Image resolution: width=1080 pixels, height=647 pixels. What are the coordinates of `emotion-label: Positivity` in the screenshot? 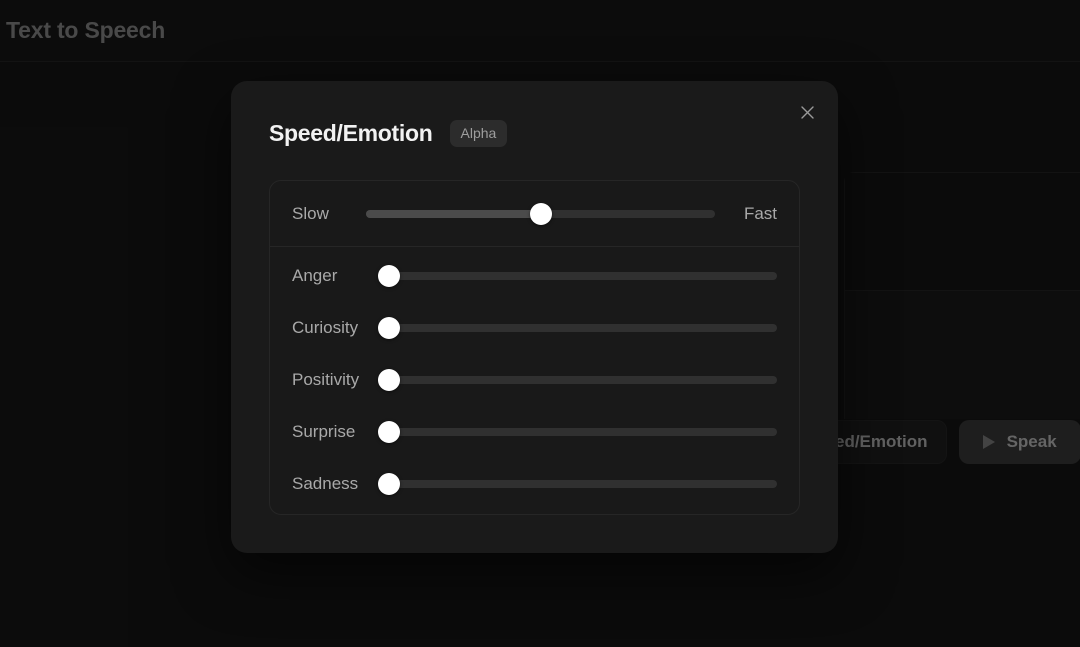 It's located at (326, 379).